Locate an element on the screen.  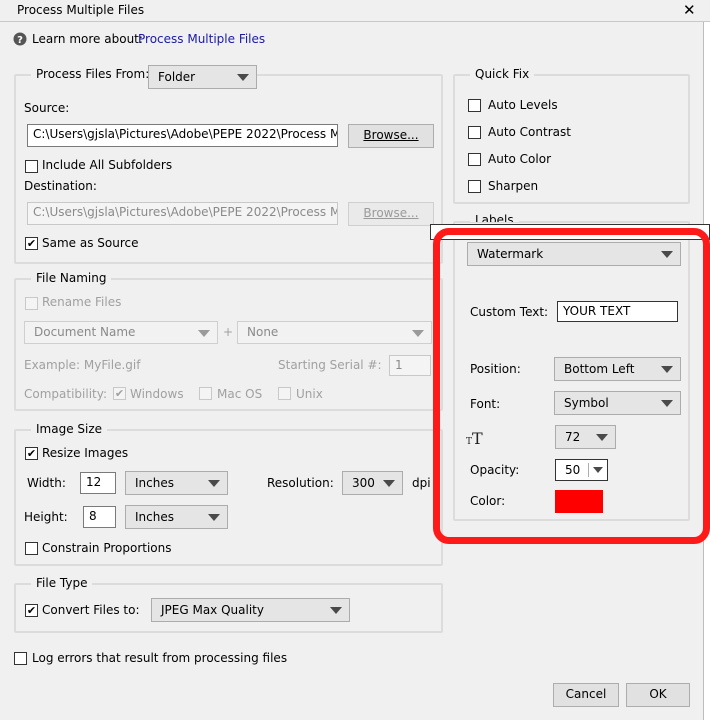
help-link: Process Multiple Files is located at coordinates (201, 39).